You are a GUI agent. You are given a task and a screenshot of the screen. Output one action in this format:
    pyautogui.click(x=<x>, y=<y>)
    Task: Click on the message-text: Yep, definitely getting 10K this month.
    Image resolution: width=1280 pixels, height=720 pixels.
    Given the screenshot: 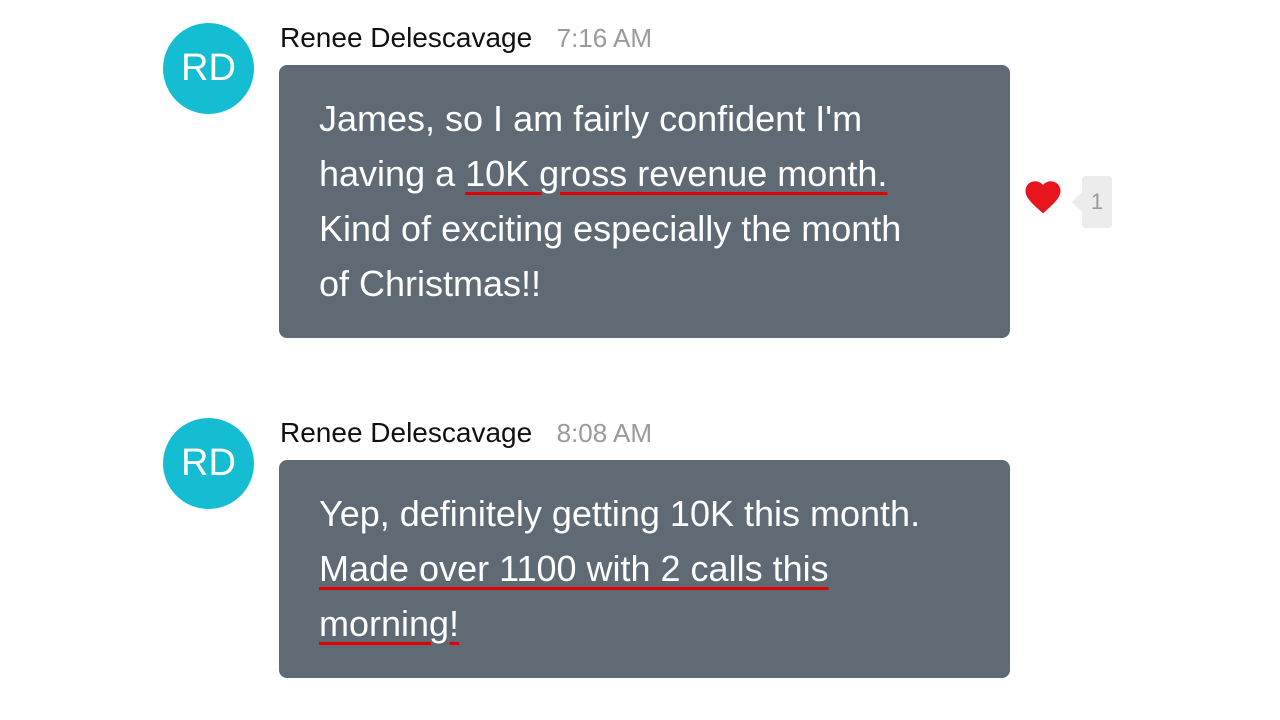 What is the action you would take?
    pyautogui.click(x=620, y=513)
    